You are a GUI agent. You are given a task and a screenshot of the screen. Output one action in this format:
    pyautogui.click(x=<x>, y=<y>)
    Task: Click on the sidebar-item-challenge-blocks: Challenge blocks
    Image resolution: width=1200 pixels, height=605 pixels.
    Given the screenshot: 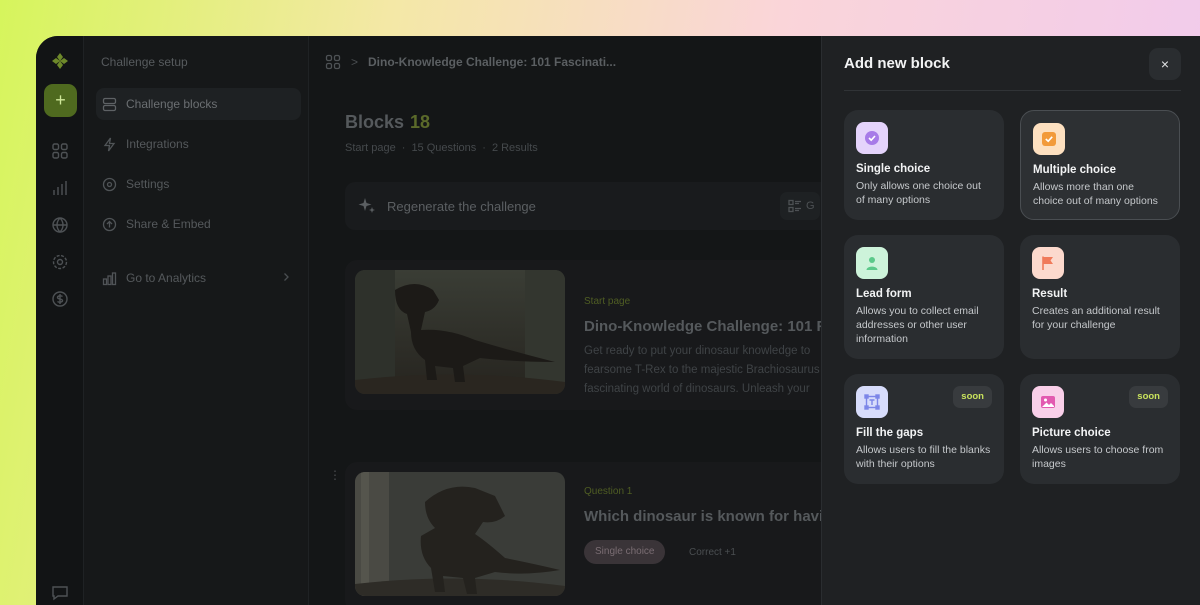 What is the action you would take?
    pyautogui.click(x=198, y=104)
    